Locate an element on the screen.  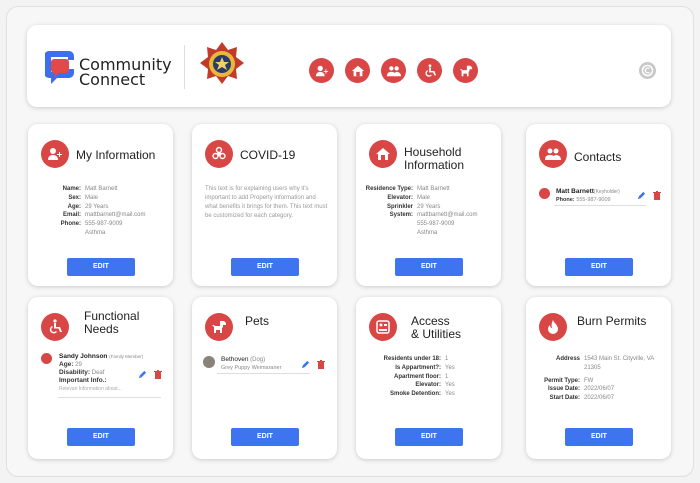
field-label: Residents under 18: is located at coordinates (412, 359).